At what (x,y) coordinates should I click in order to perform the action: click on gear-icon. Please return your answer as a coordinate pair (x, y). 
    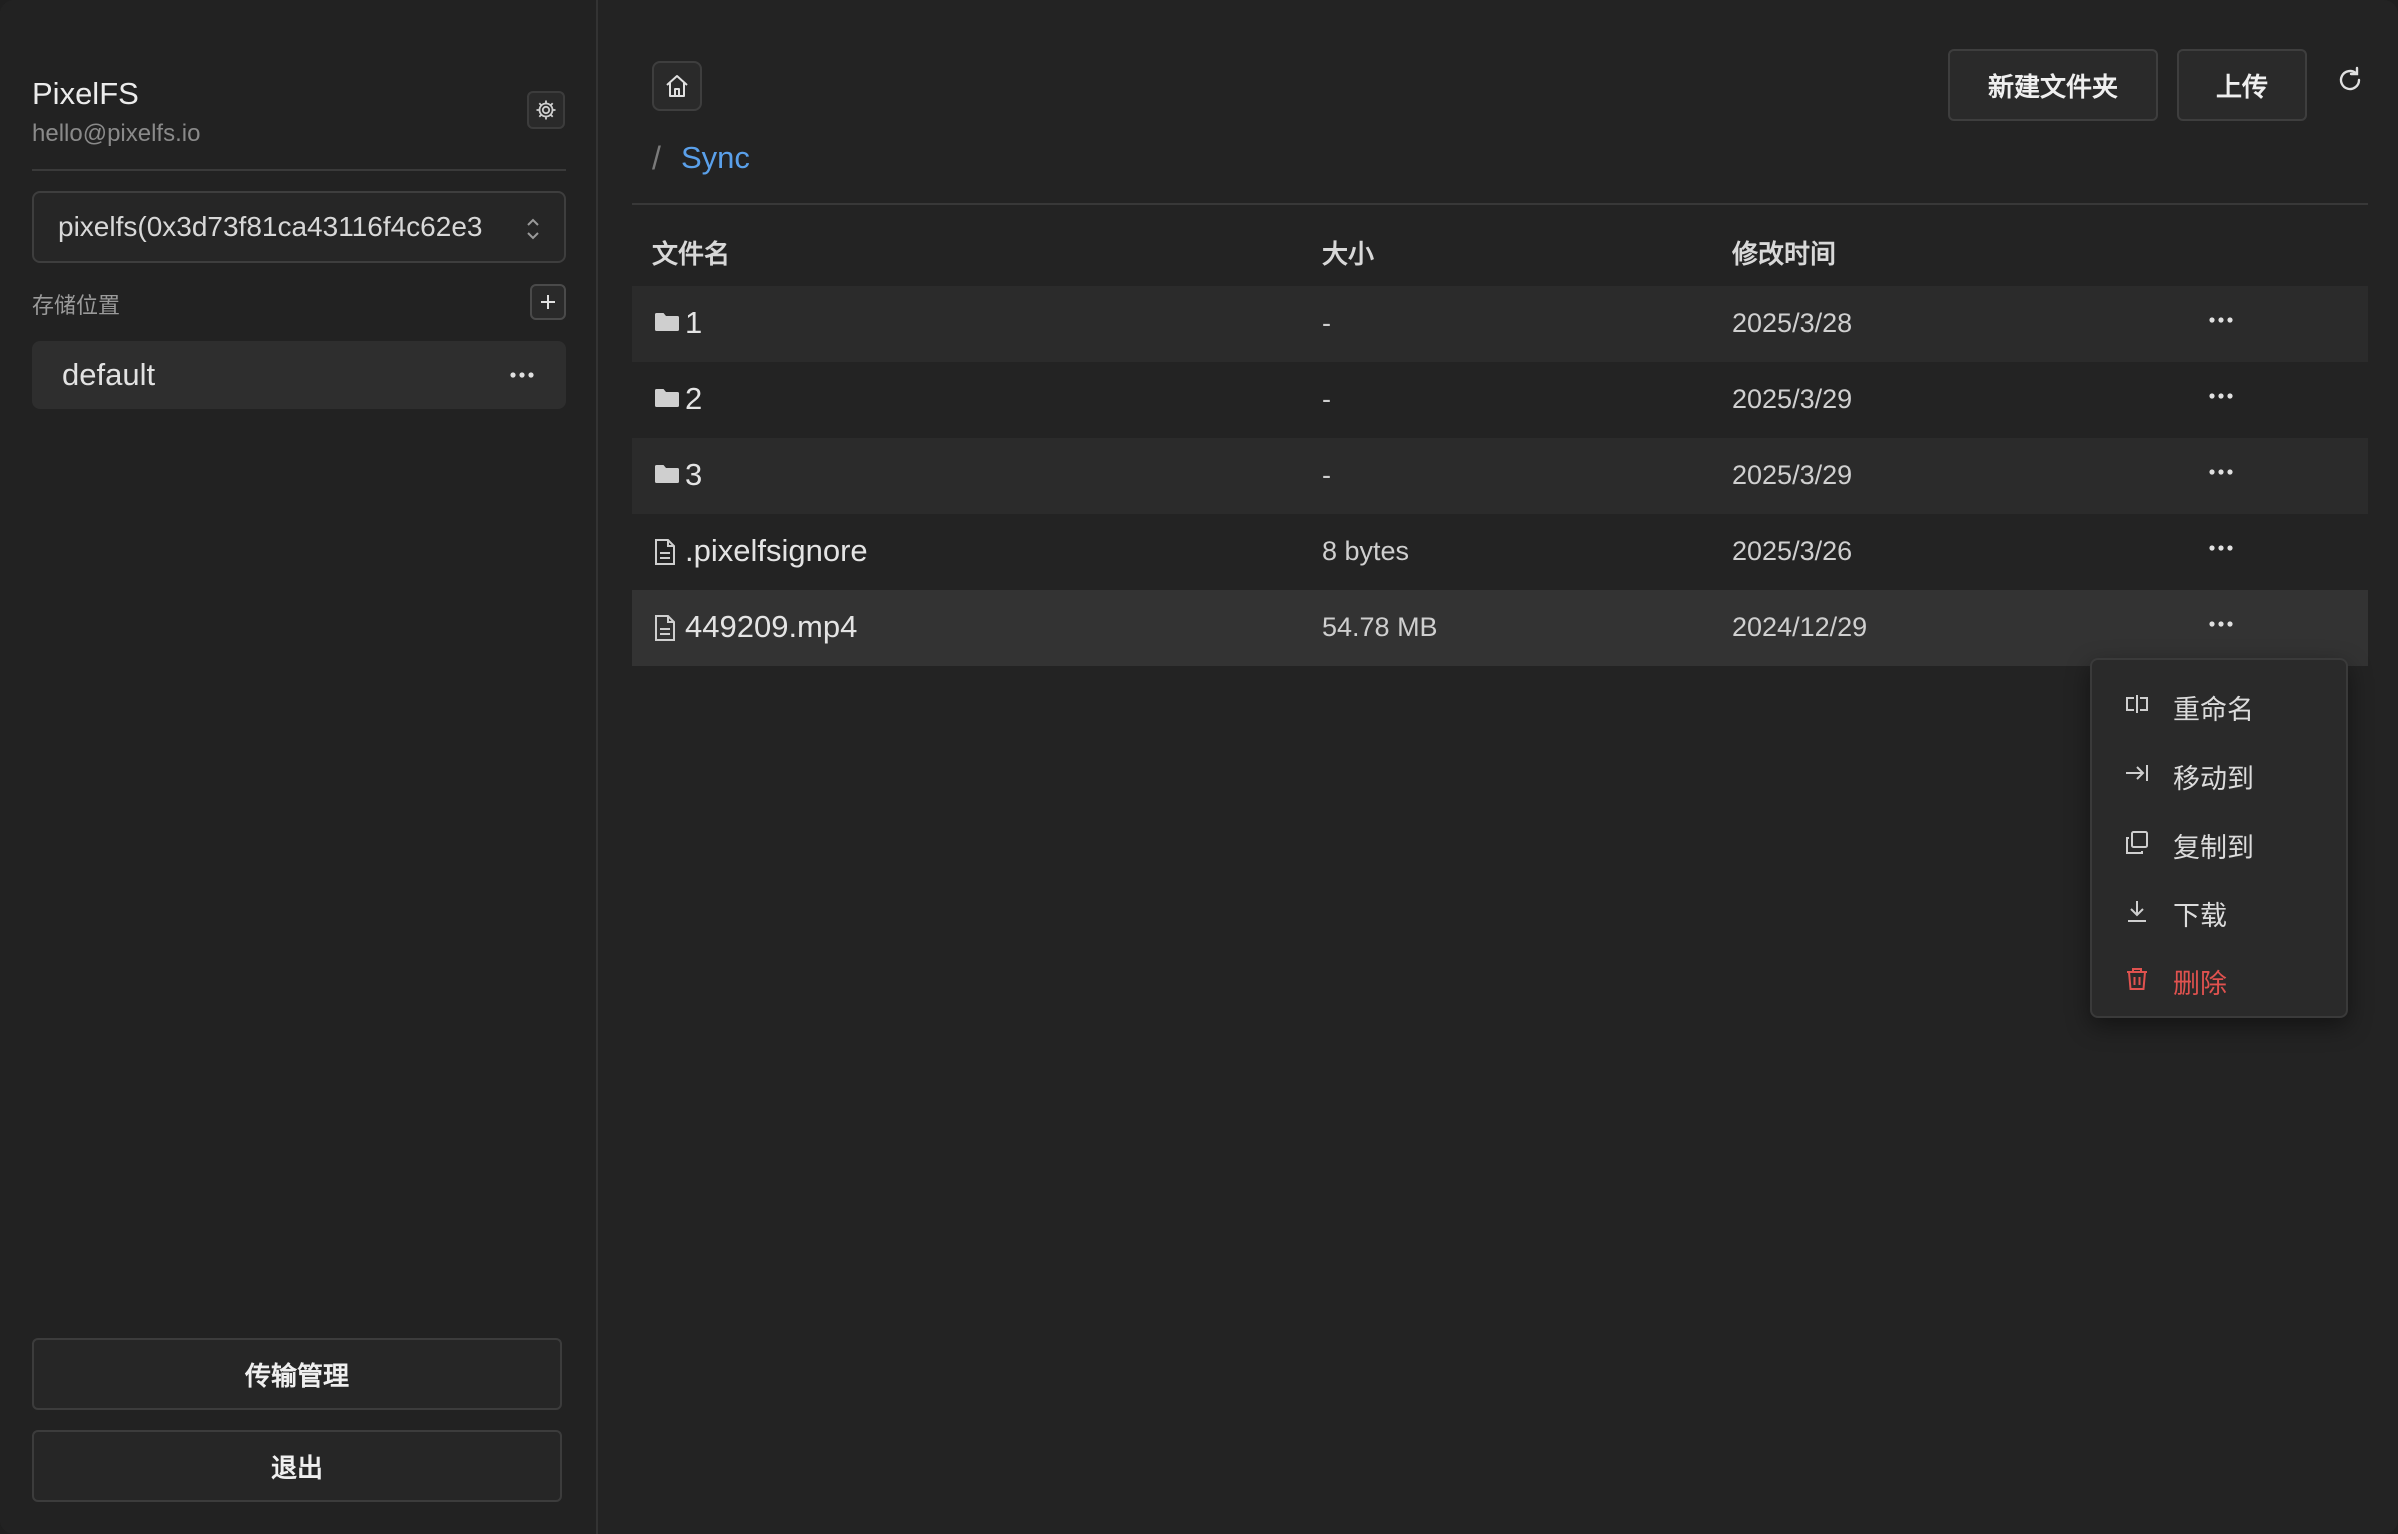
    Looking at the image, I should click on (546, 110).